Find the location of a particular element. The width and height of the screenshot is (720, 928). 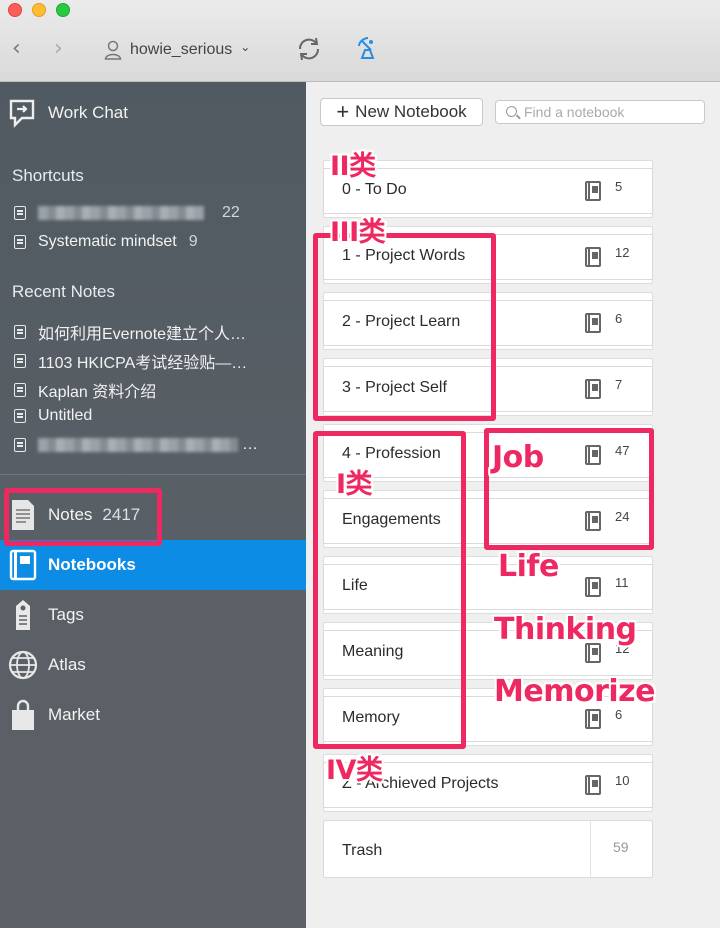

sidebar-item-tags: Tags is located at coordinates (153, 615).